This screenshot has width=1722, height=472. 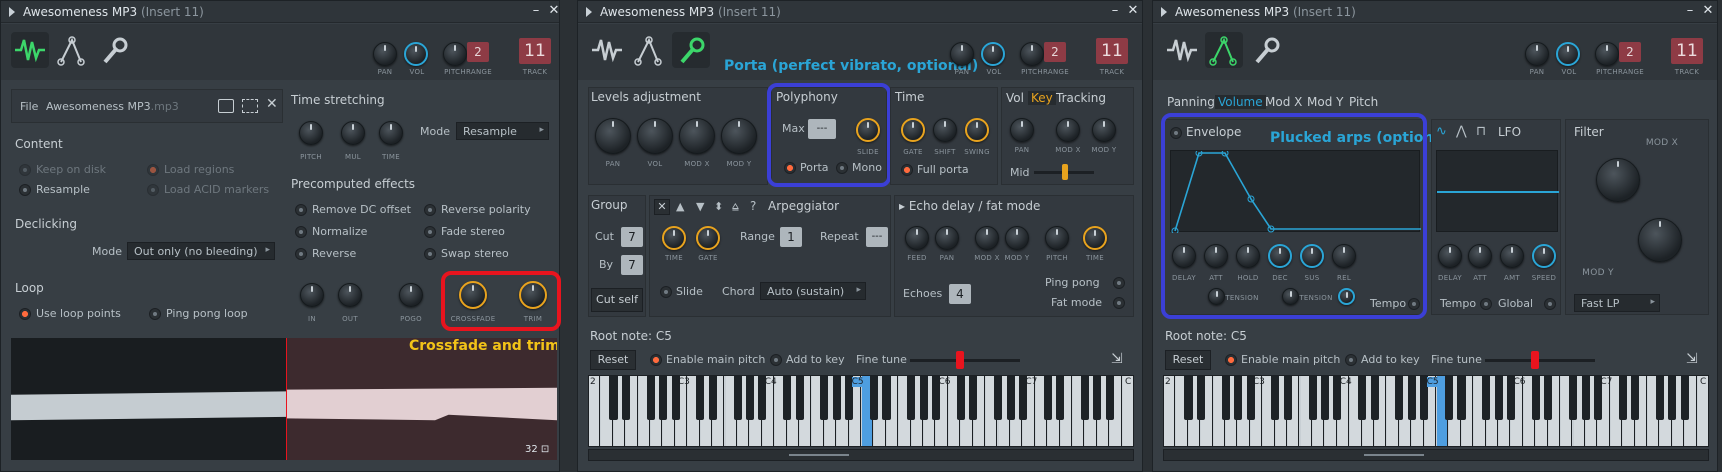 What do you see at coordinates (1351, 360) in the screenshot?
I see `add-to-key-radio` at bounding box center [1351, 360].